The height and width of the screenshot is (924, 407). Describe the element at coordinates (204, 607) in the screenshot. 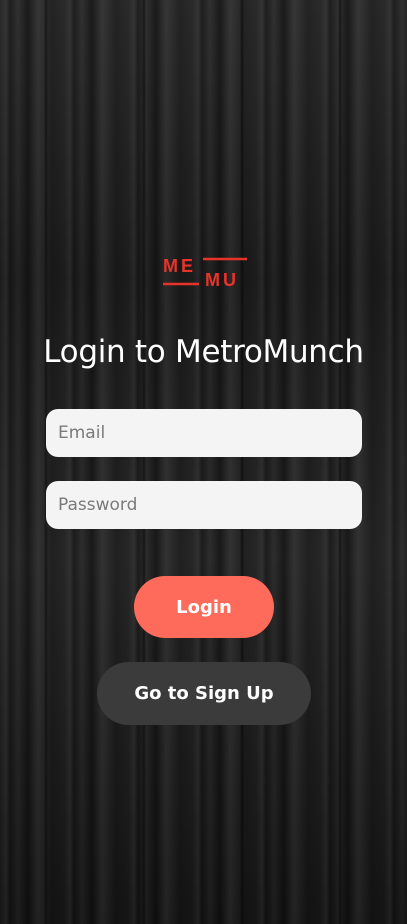

I see `login-button: Login` at that location.